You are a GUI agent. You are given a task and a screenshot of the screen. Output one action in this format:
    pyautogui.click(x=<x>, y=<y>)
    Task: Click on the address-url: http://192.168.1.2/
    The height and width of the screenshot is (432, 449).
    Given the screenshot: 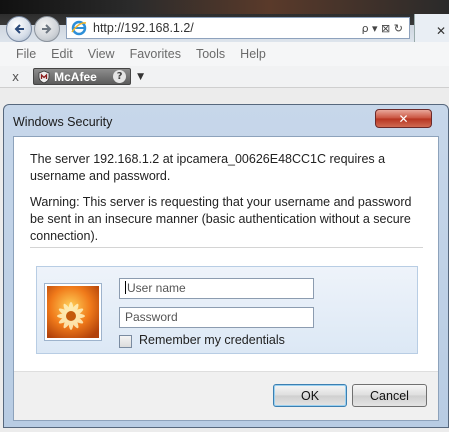 What is the action you would take?
    pyautogui.click(x=143, y=28)
    